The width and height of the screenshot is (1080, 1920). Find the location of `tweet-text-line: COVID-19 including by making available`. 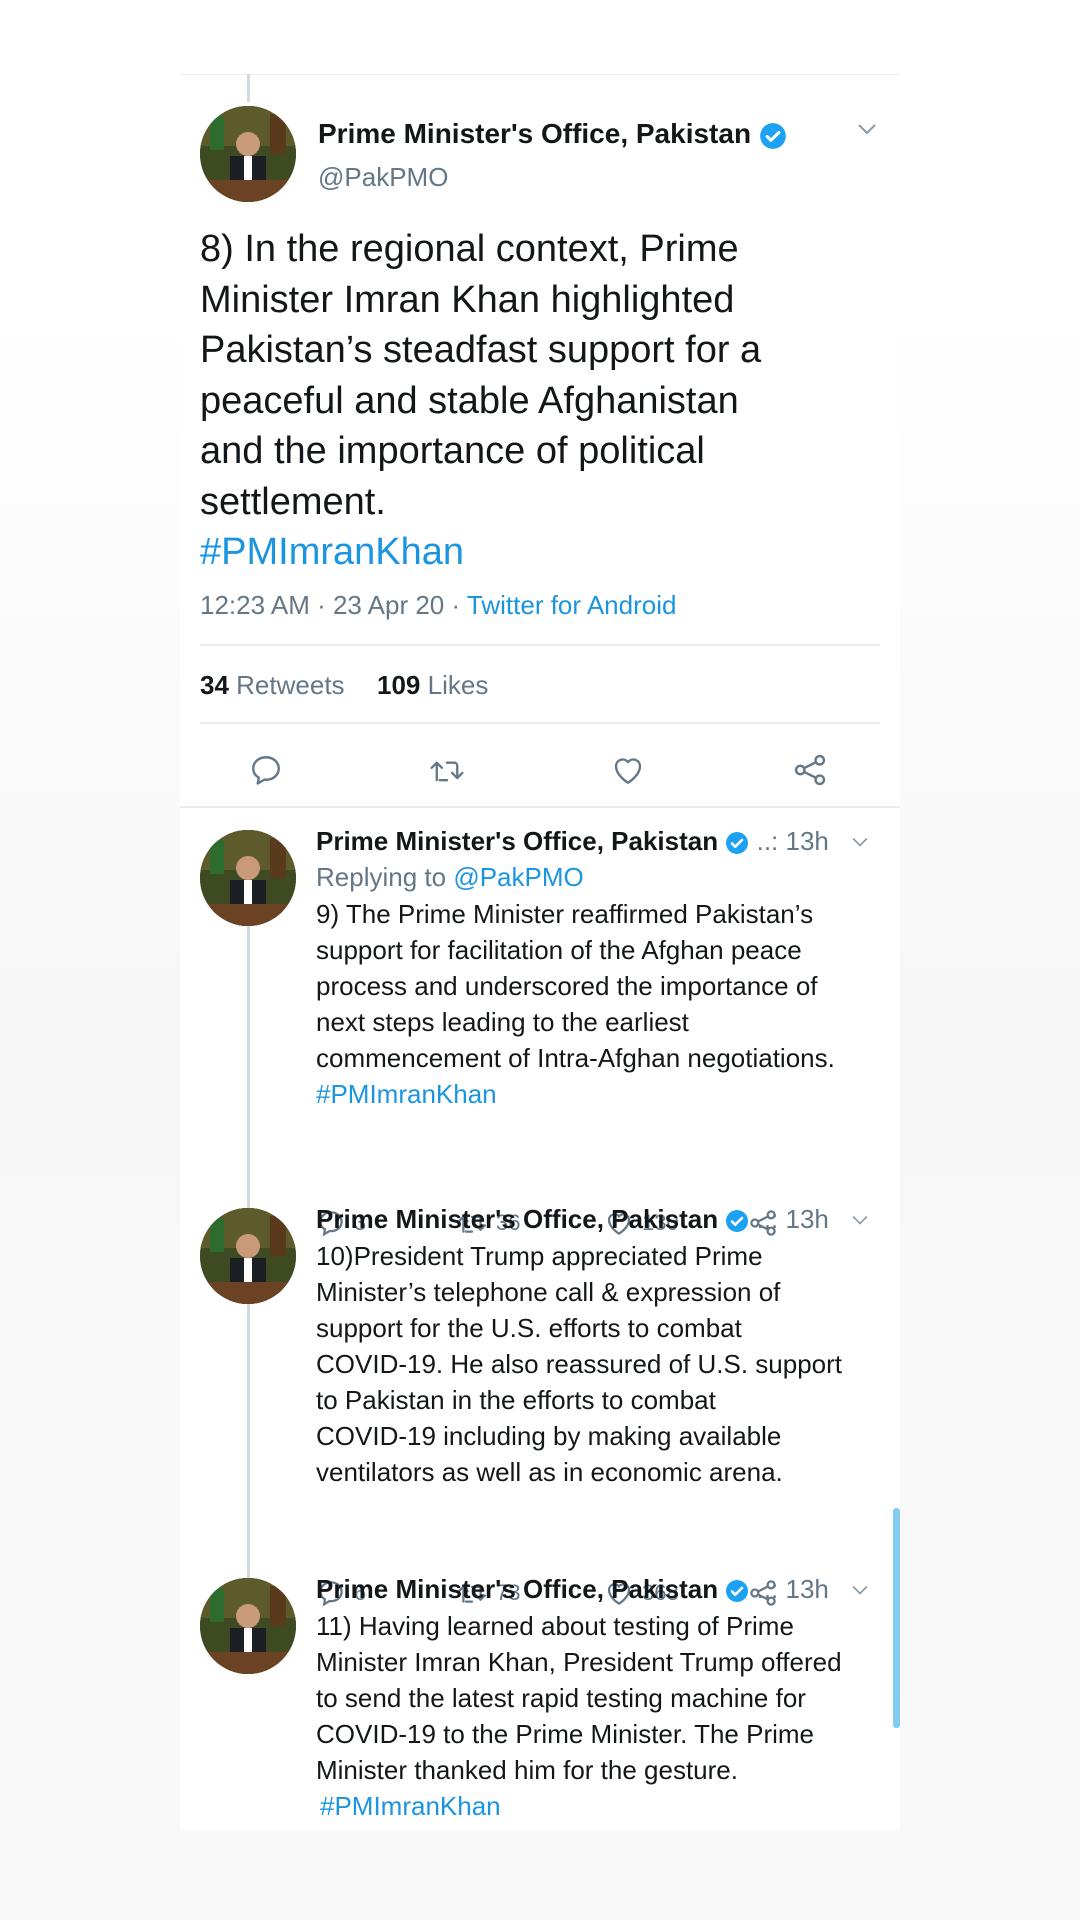

tweet-text-line: COVID-19 including by making available is located at coordinates (549, 1436).